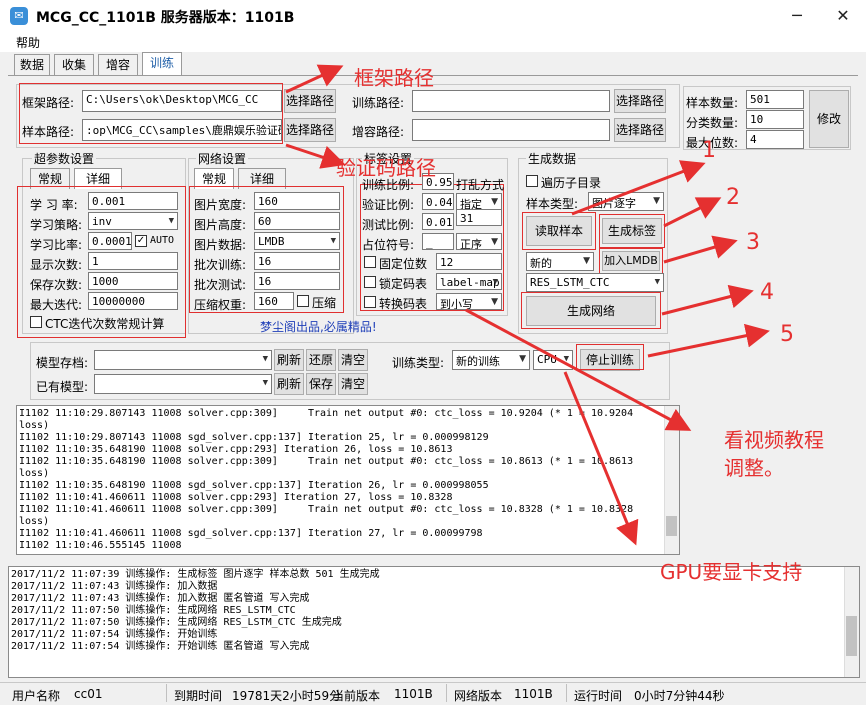  What do you see at coordinates (318, 327) in the screenshot?
I see `footer-slogan: 梦尘阁出品,必属精品!` at bounding box center [318, 327].